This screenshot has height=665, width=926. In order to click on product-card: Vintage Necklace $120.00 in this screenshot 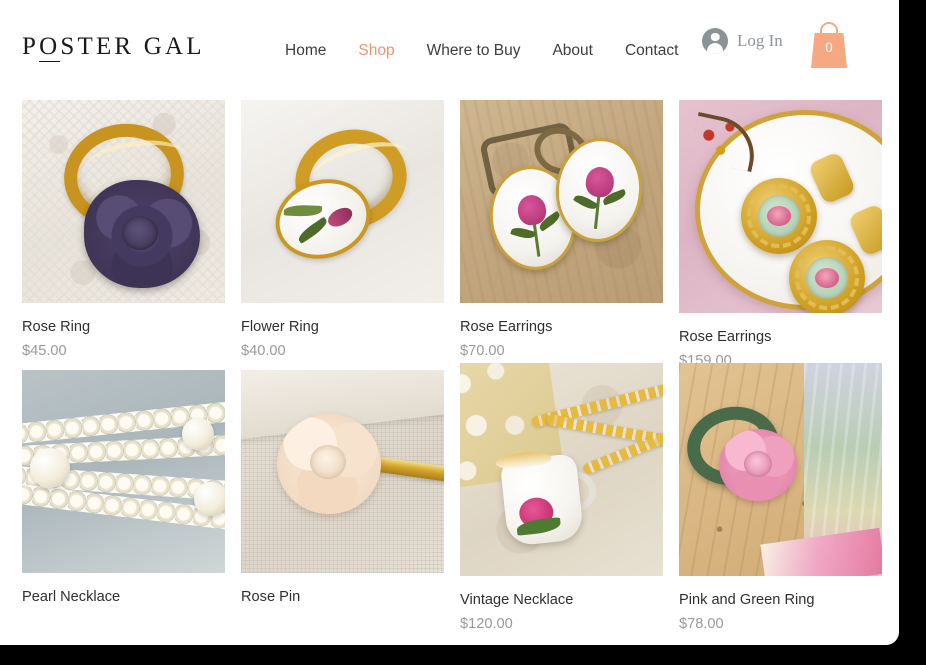, I will do `click(561, 498)`.